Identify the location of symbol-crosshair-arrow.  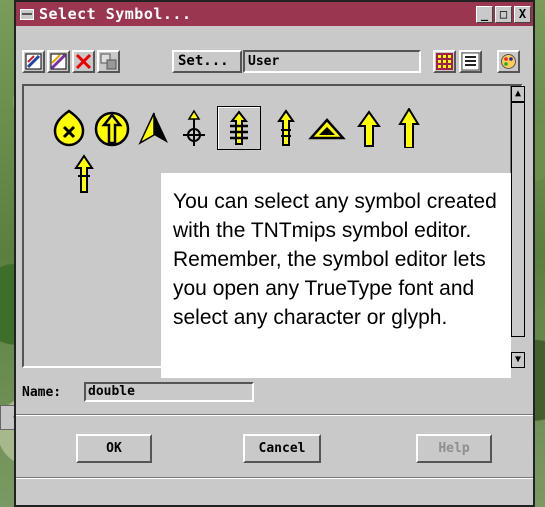
(194, 128).